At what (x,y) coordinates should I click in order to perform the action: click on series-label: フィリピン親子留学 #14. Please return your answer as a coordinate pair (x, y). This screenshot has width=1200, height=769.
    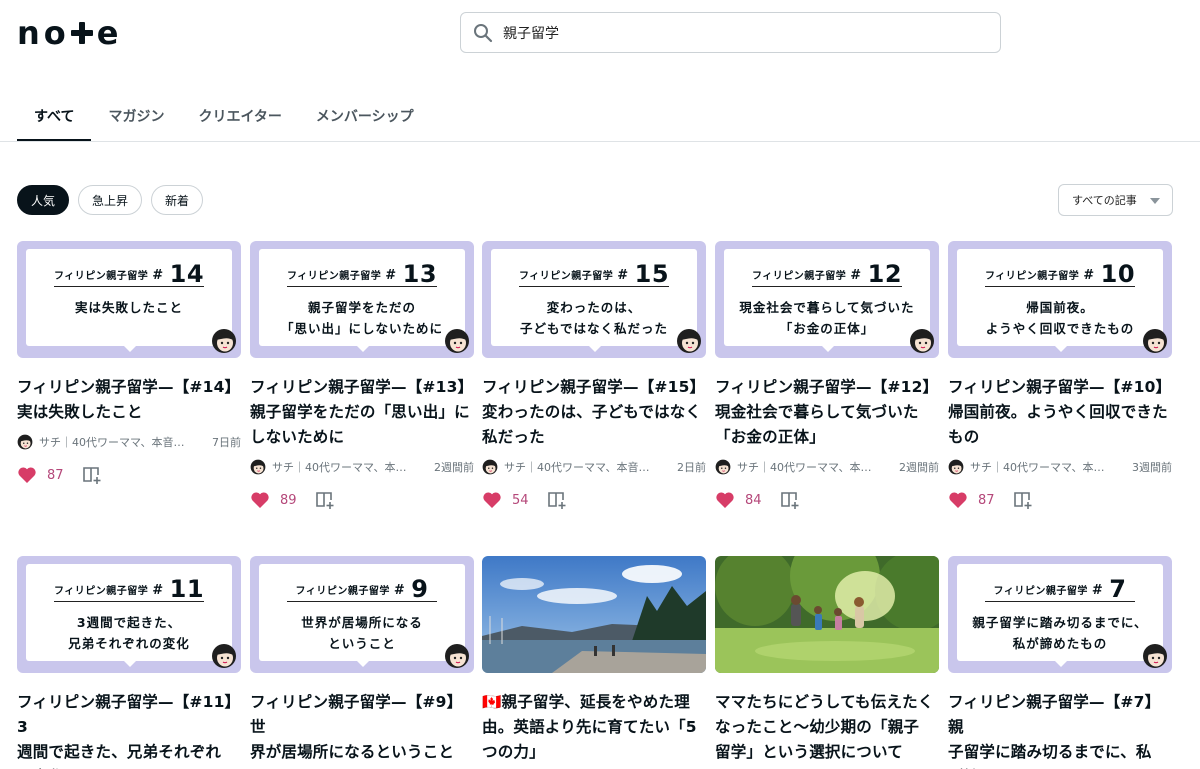
    Looking at the image, I should click on (129, 274).